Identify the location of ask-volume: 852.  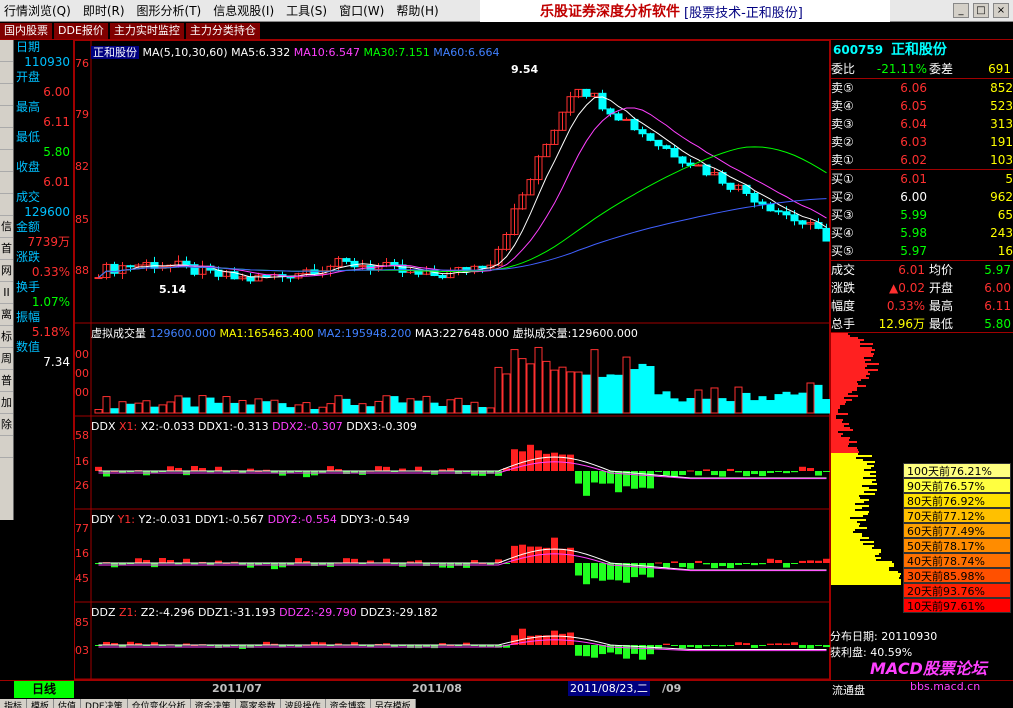
(1001, 88).